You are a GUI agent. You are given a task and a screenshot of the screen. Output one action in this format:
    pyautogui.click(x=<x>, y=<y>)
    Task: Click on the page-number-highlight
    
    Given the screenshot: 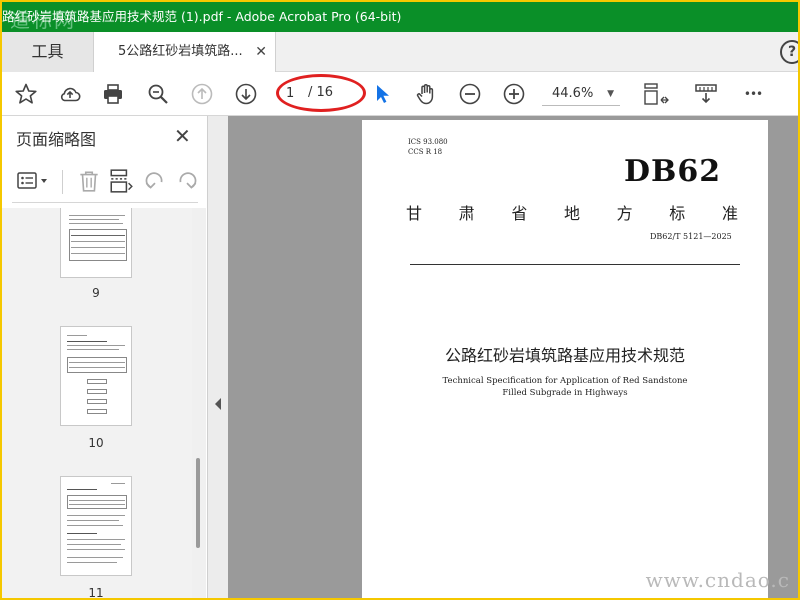 What is the action you would take?
    pyautogui.click(x=321, y=93)
    